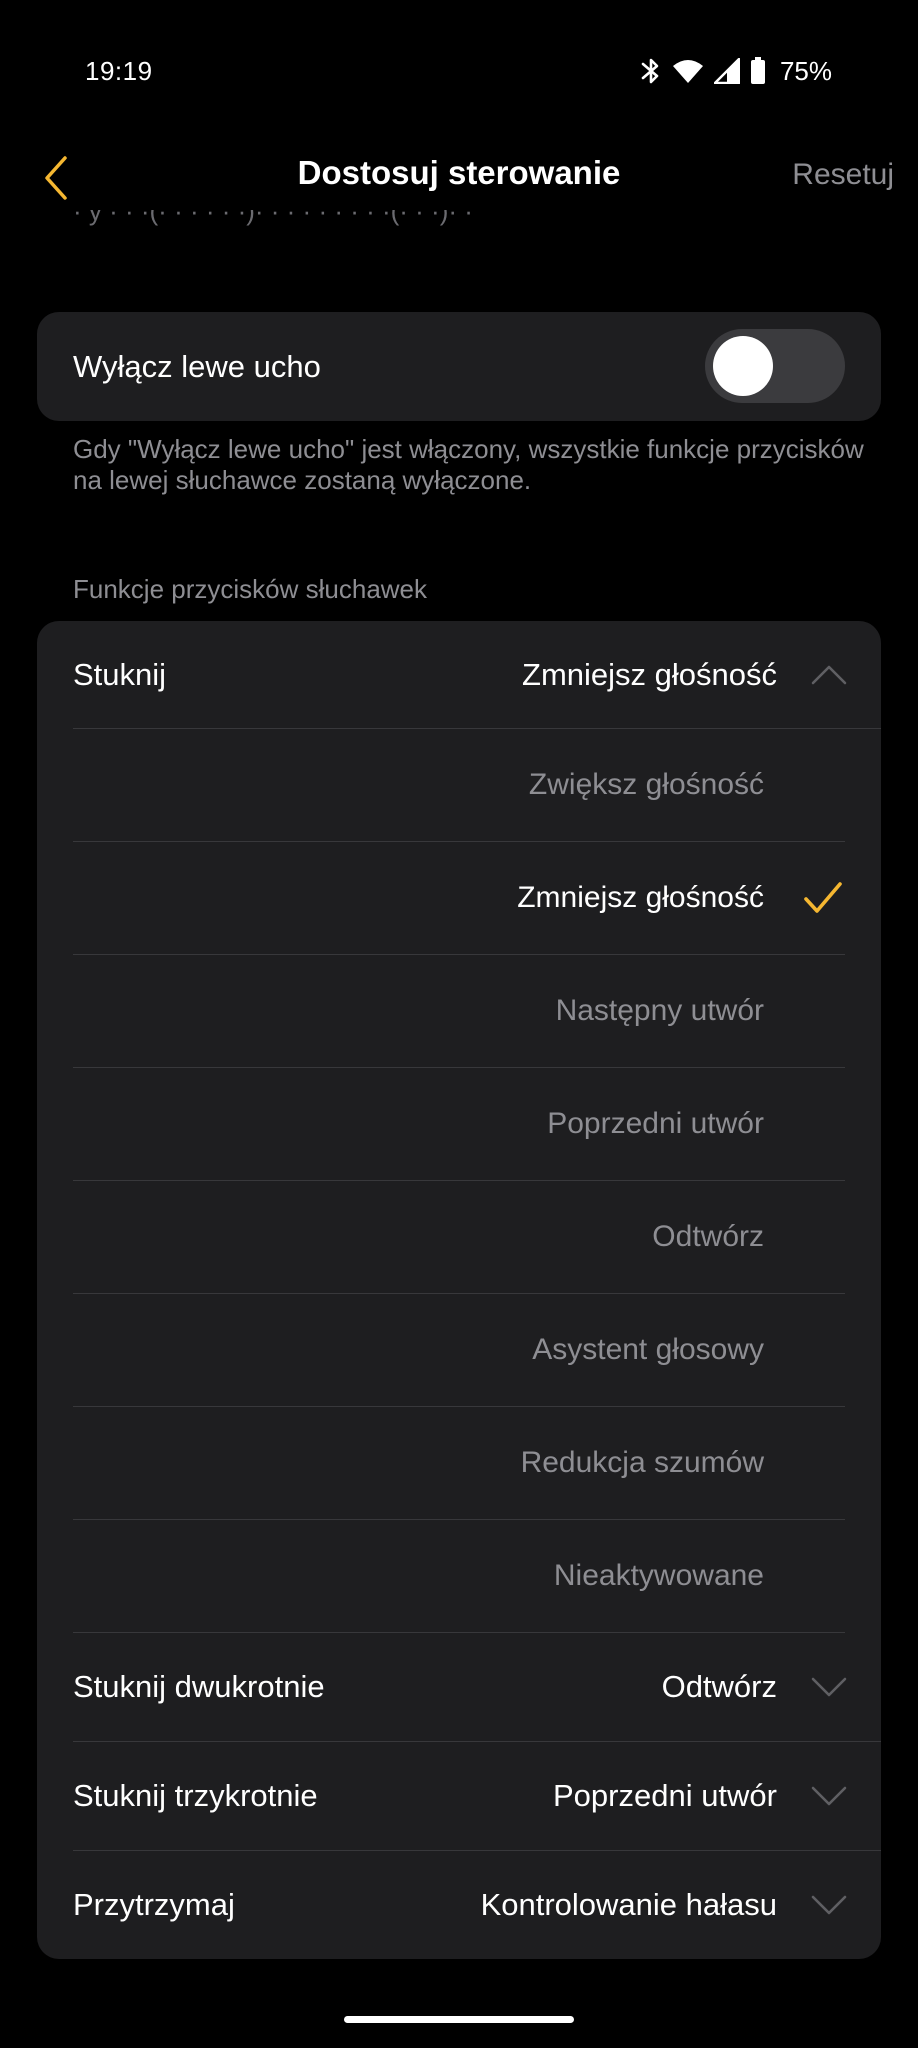 The width and height of the screenshot is (918, 2048). Describe the element at coordinates (459, 898) in the screenshot. I see `option-decrease-volume: Zmniejsz głośność` at that location.